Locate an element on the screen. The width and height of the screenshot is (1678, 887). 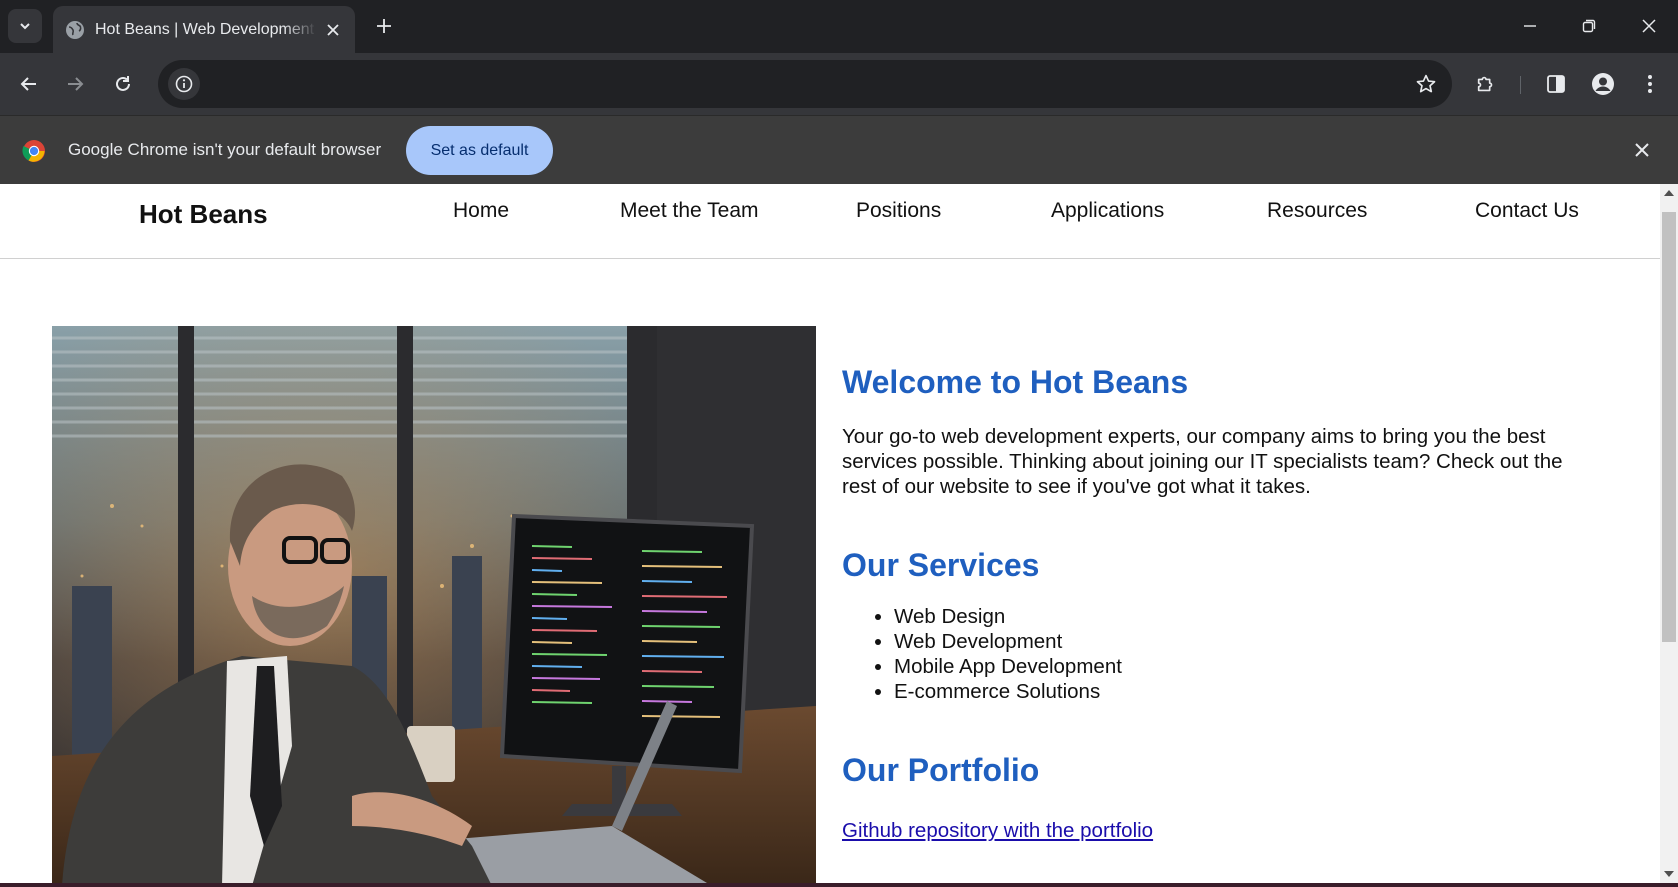
infobar-close-button is located at coordinates (1642, 150).